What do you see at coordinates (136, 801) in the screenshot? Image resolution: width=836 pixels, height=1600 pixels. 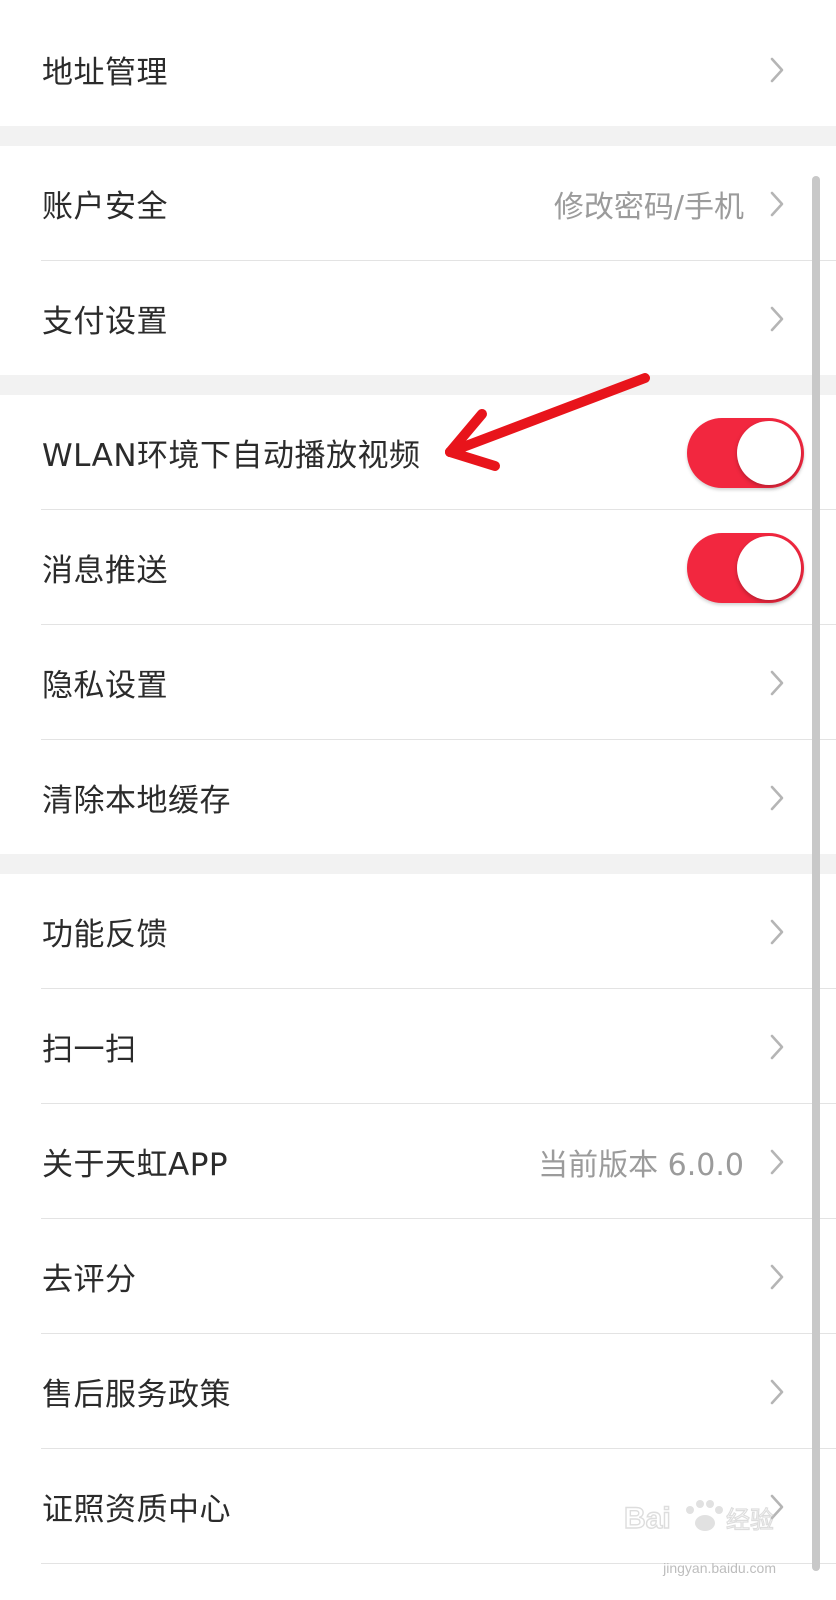 I see `row-label: 清除本地缓存` at bounding box center [136, 801].